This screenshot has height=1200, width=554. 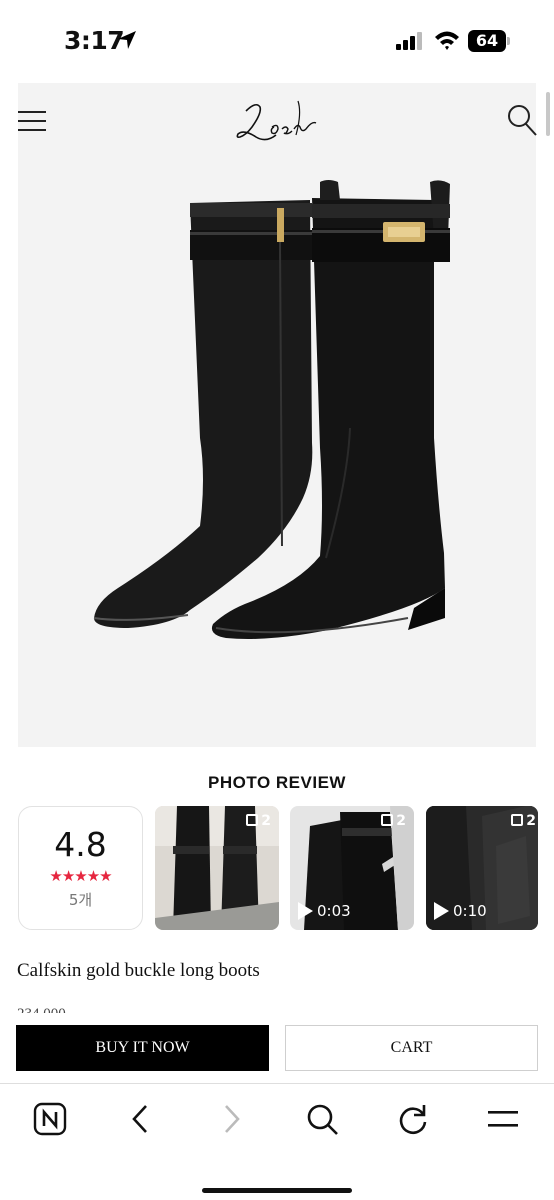 I want to click on browser-toolbar, so click(x=277, y=1141).